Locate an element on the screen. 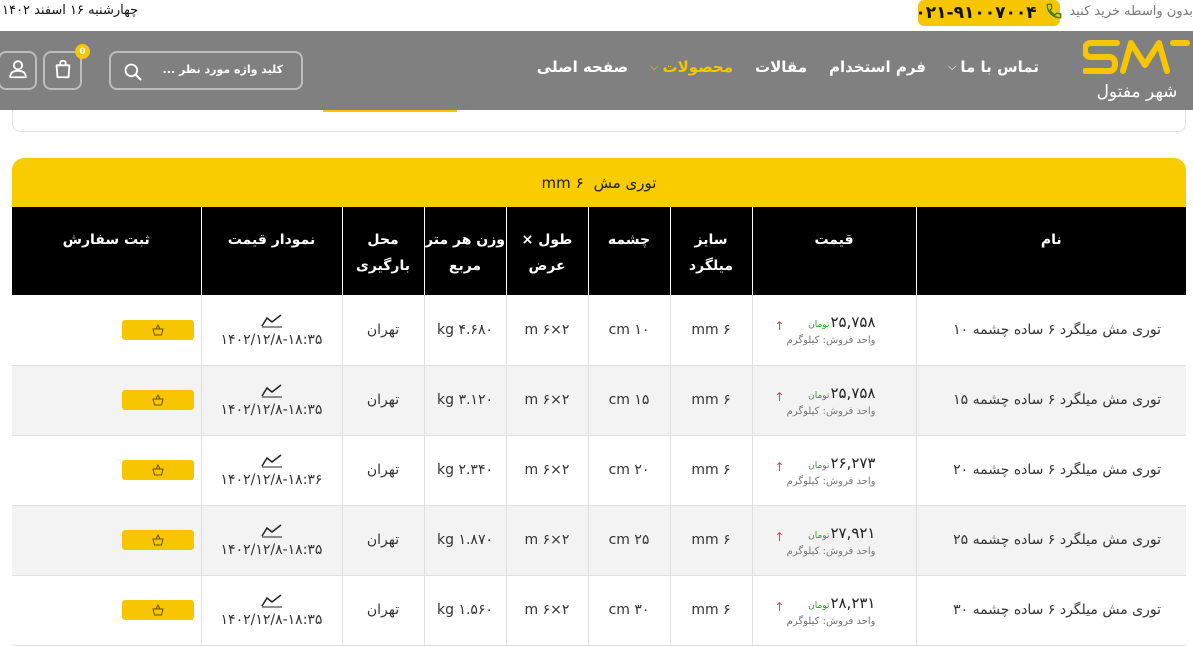 The height and width of the screenshot is (646, 1193). product-name: توری مش میلگرد ۶ ساده چشمه ۱۰ is located at coordinates (1050, 330).